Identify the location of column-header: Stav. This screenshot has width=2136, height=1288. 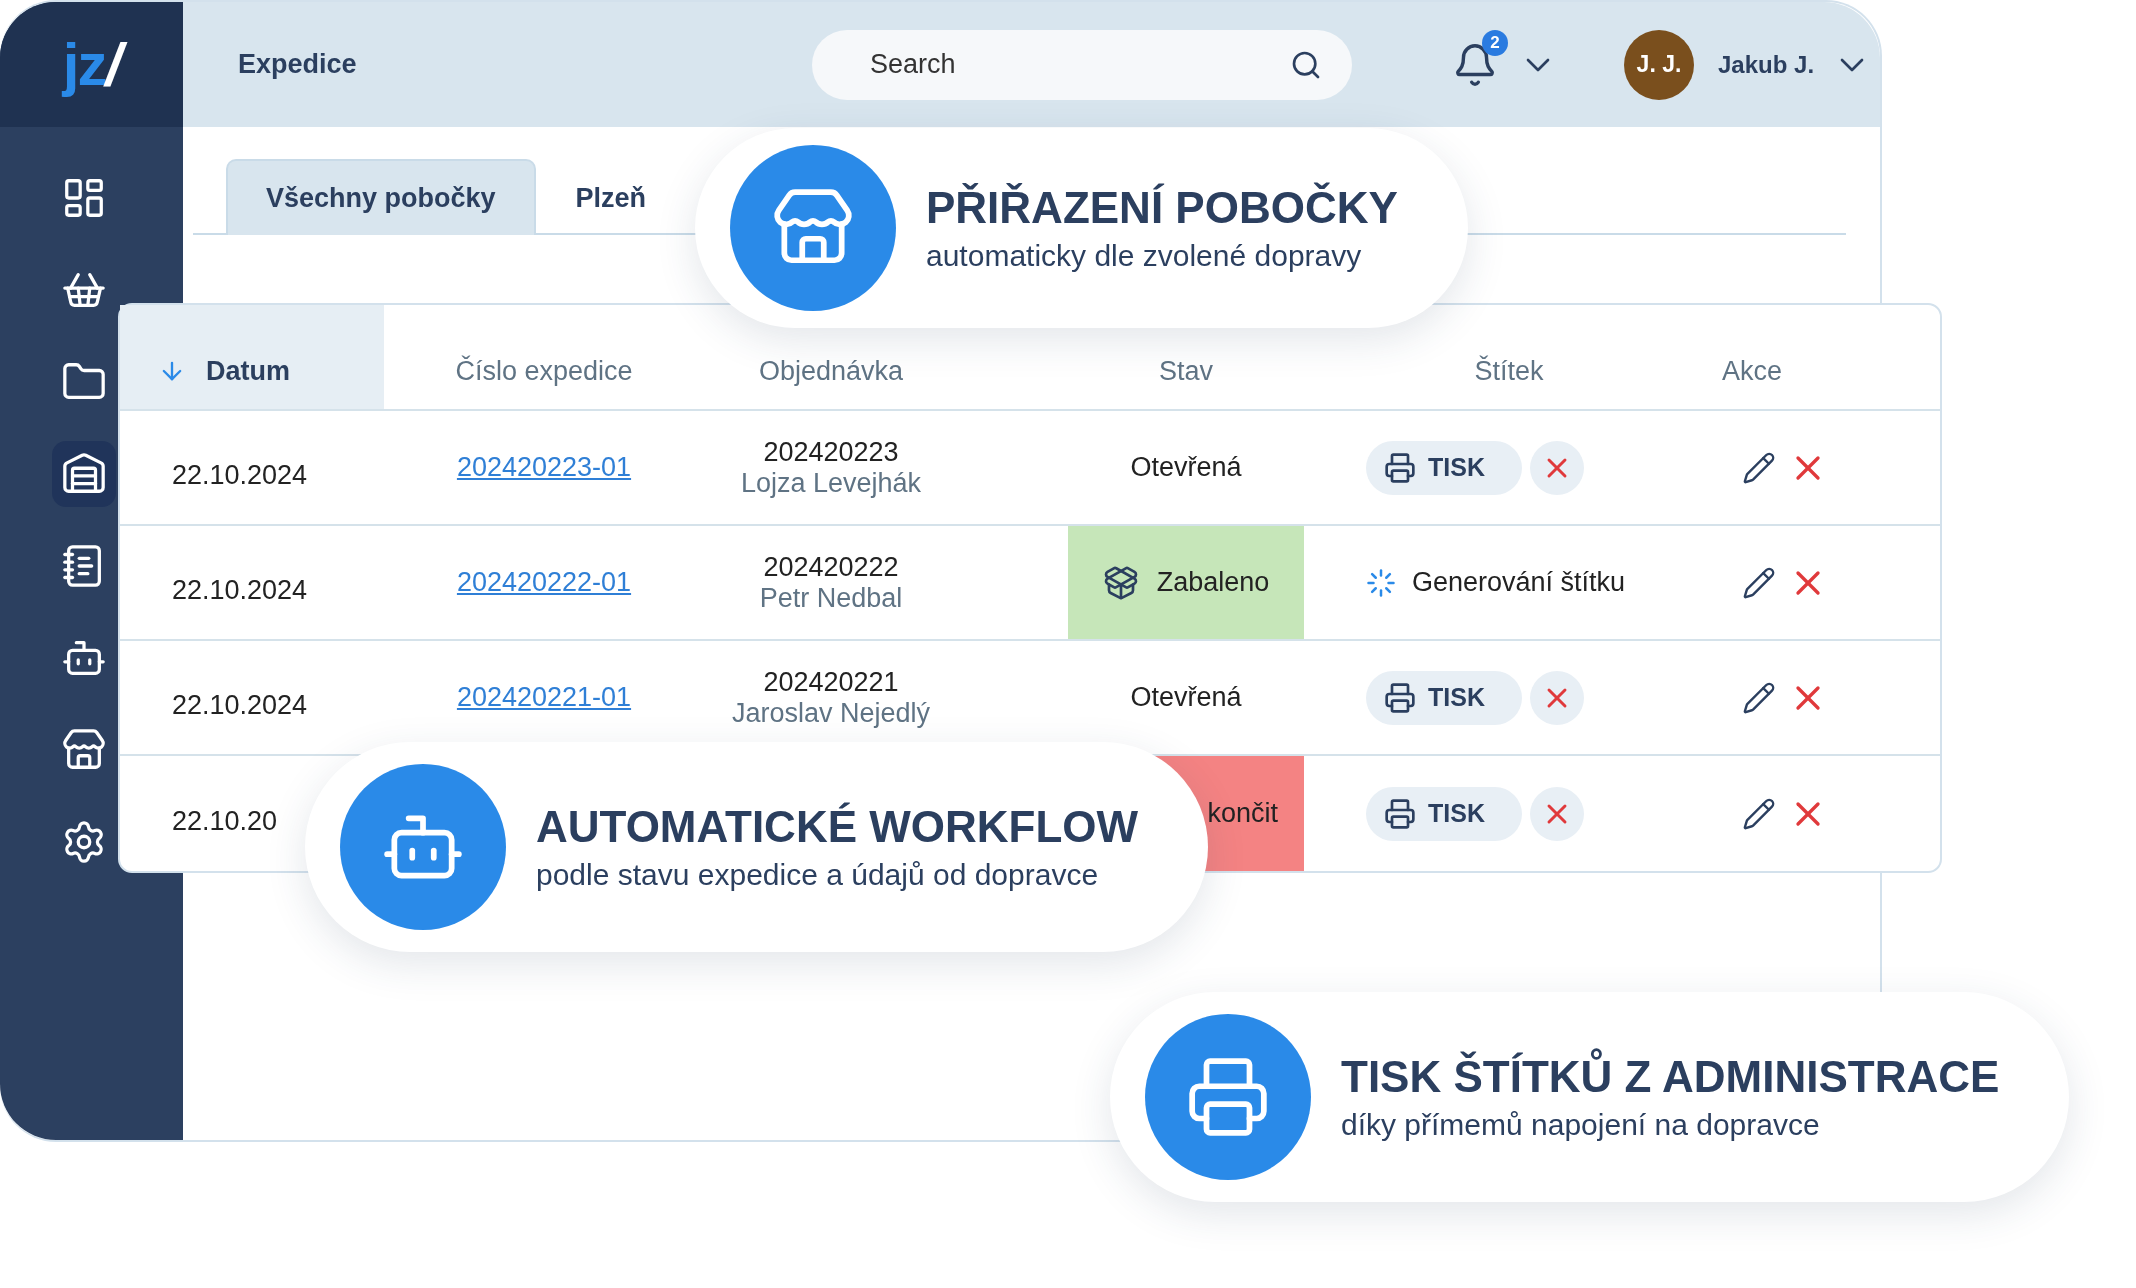
(1186, 371).